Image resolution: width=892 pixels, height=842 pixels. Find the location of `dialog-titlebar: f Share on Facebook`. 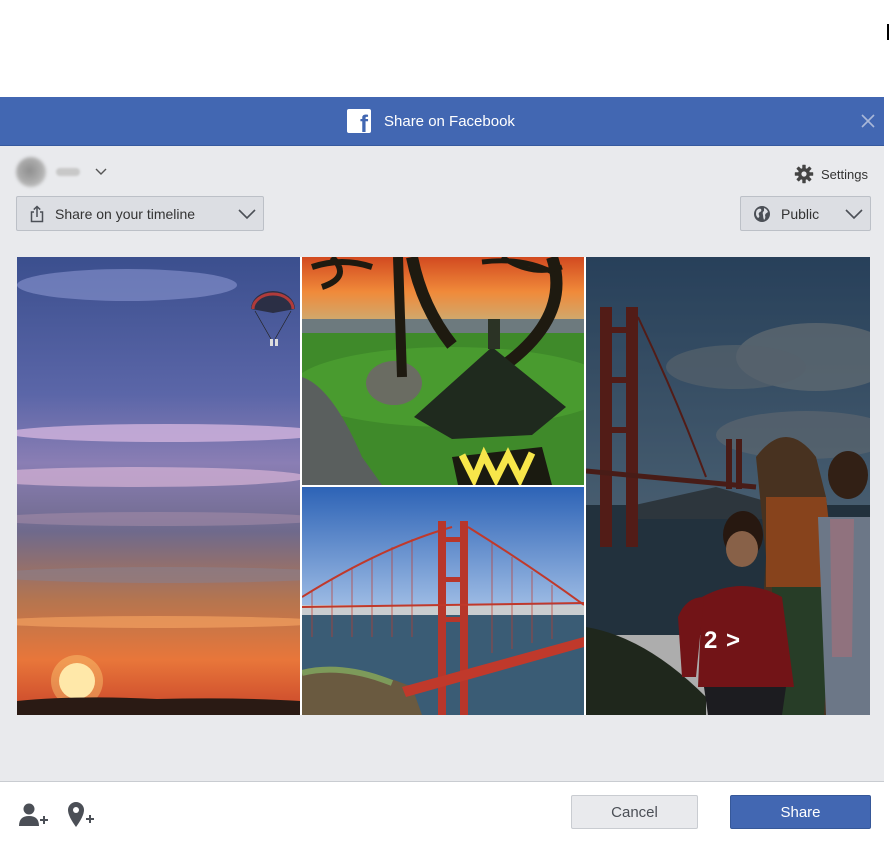

dialog-titlebar: f Share on Facebook is located at coordinates (442, 121).